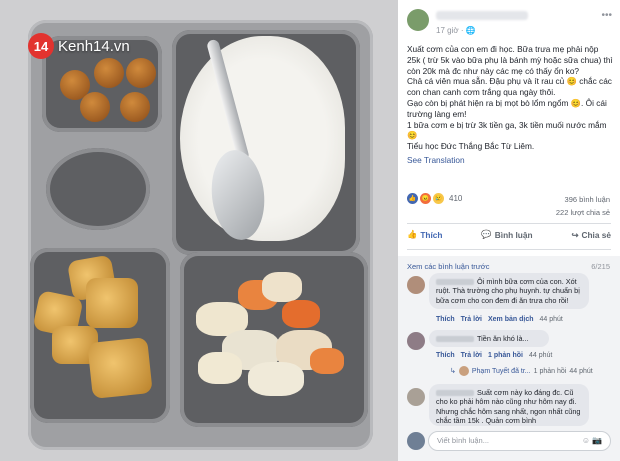  What do you see at coordinates (418, 20) in the screenshot?
I see `author-avatar` at bounding box center [418, 20].